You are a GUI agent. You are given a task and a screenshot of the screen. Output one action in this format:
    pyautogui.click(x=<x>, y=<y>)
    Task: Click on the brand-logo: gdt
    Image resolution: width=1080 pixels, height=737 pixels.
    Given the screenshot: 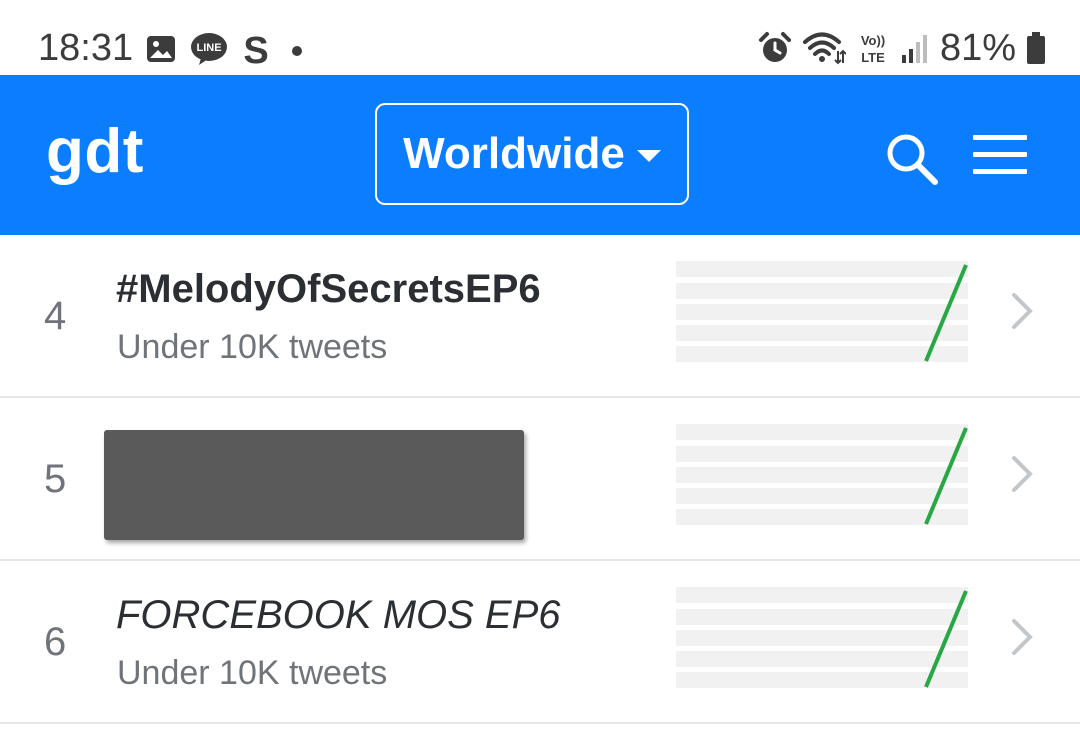 What is the action you would take?
    pyautogui.click(x=95, y=152)
    